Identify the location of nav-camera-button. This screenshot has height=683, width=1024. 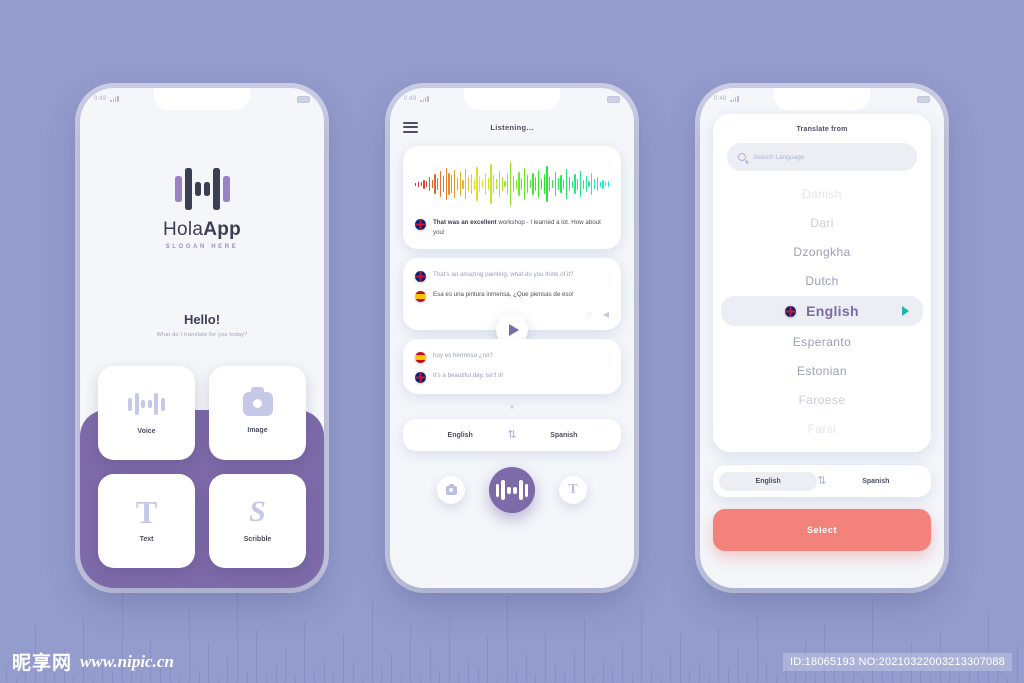
(451, 490).